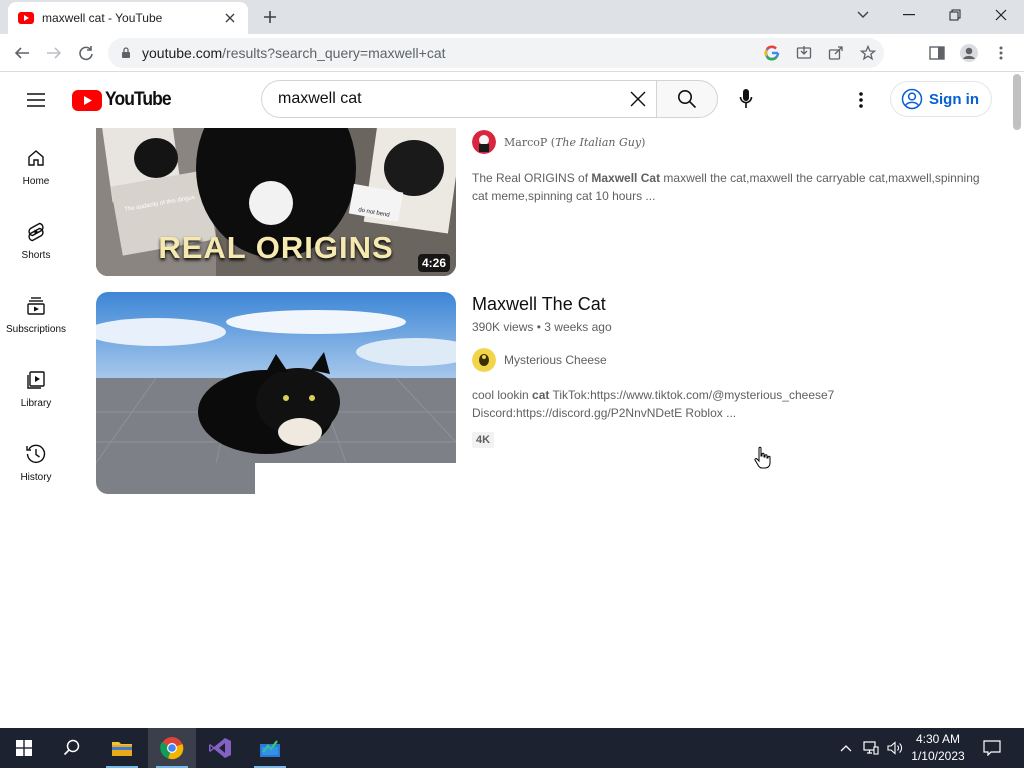  I want to click on address-path: /results?search_query=maxwell+cat, so click(334, 53).